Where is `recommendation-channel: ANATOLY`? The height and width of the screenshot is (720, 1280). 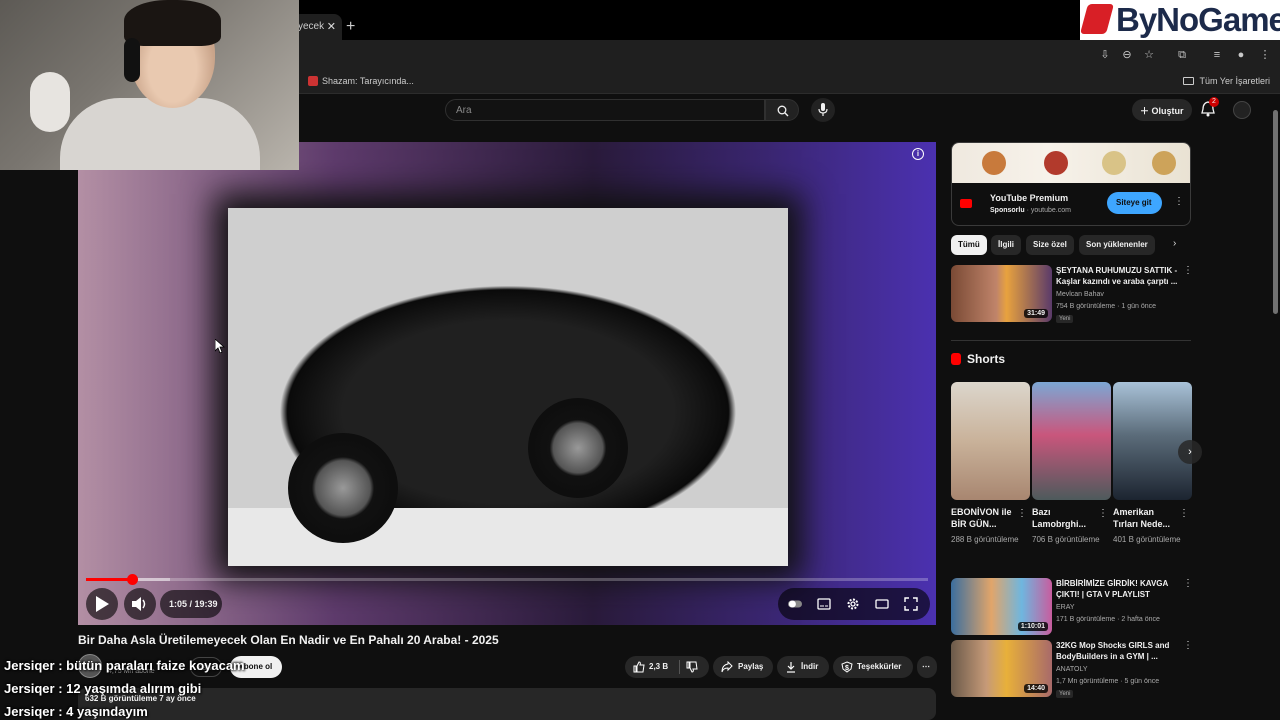
recommendation-channel: ANATOLY is located at coordinates (1072, 669).